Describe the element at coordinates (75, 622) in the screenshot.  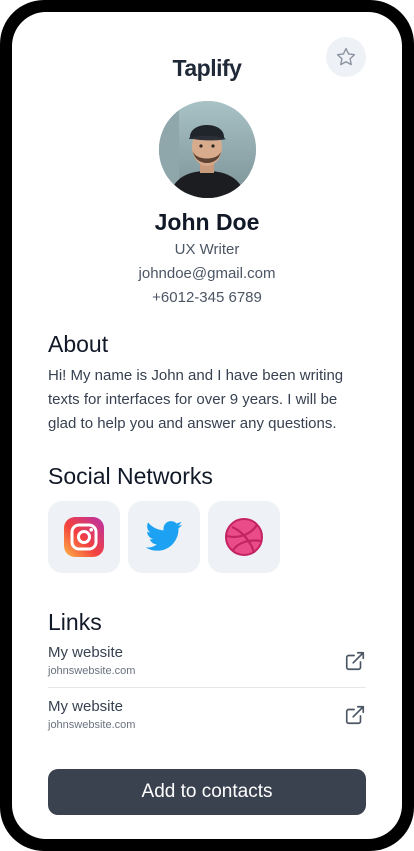
I see `links-title: Links` at that location.